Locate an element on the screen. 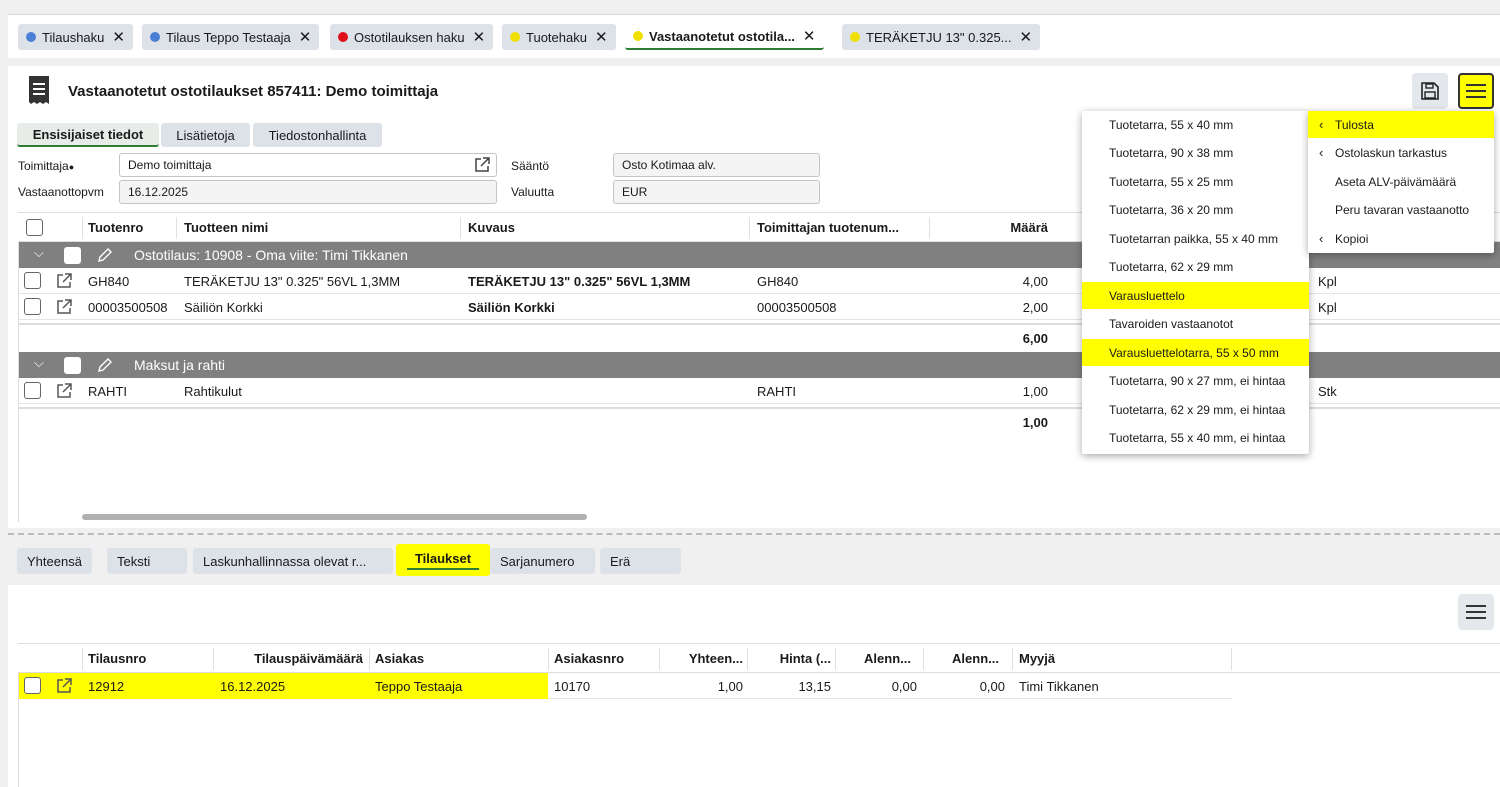 Image resolution: width=1500 pixels, height=787 pixels. tab-ostotilauksen-haku: Ostotilauksen haku ✕ is located at coordinates (412, 37).